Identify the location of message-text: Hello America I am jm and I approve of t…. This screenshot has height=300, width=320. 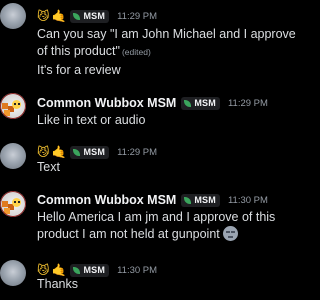
(168, 226).